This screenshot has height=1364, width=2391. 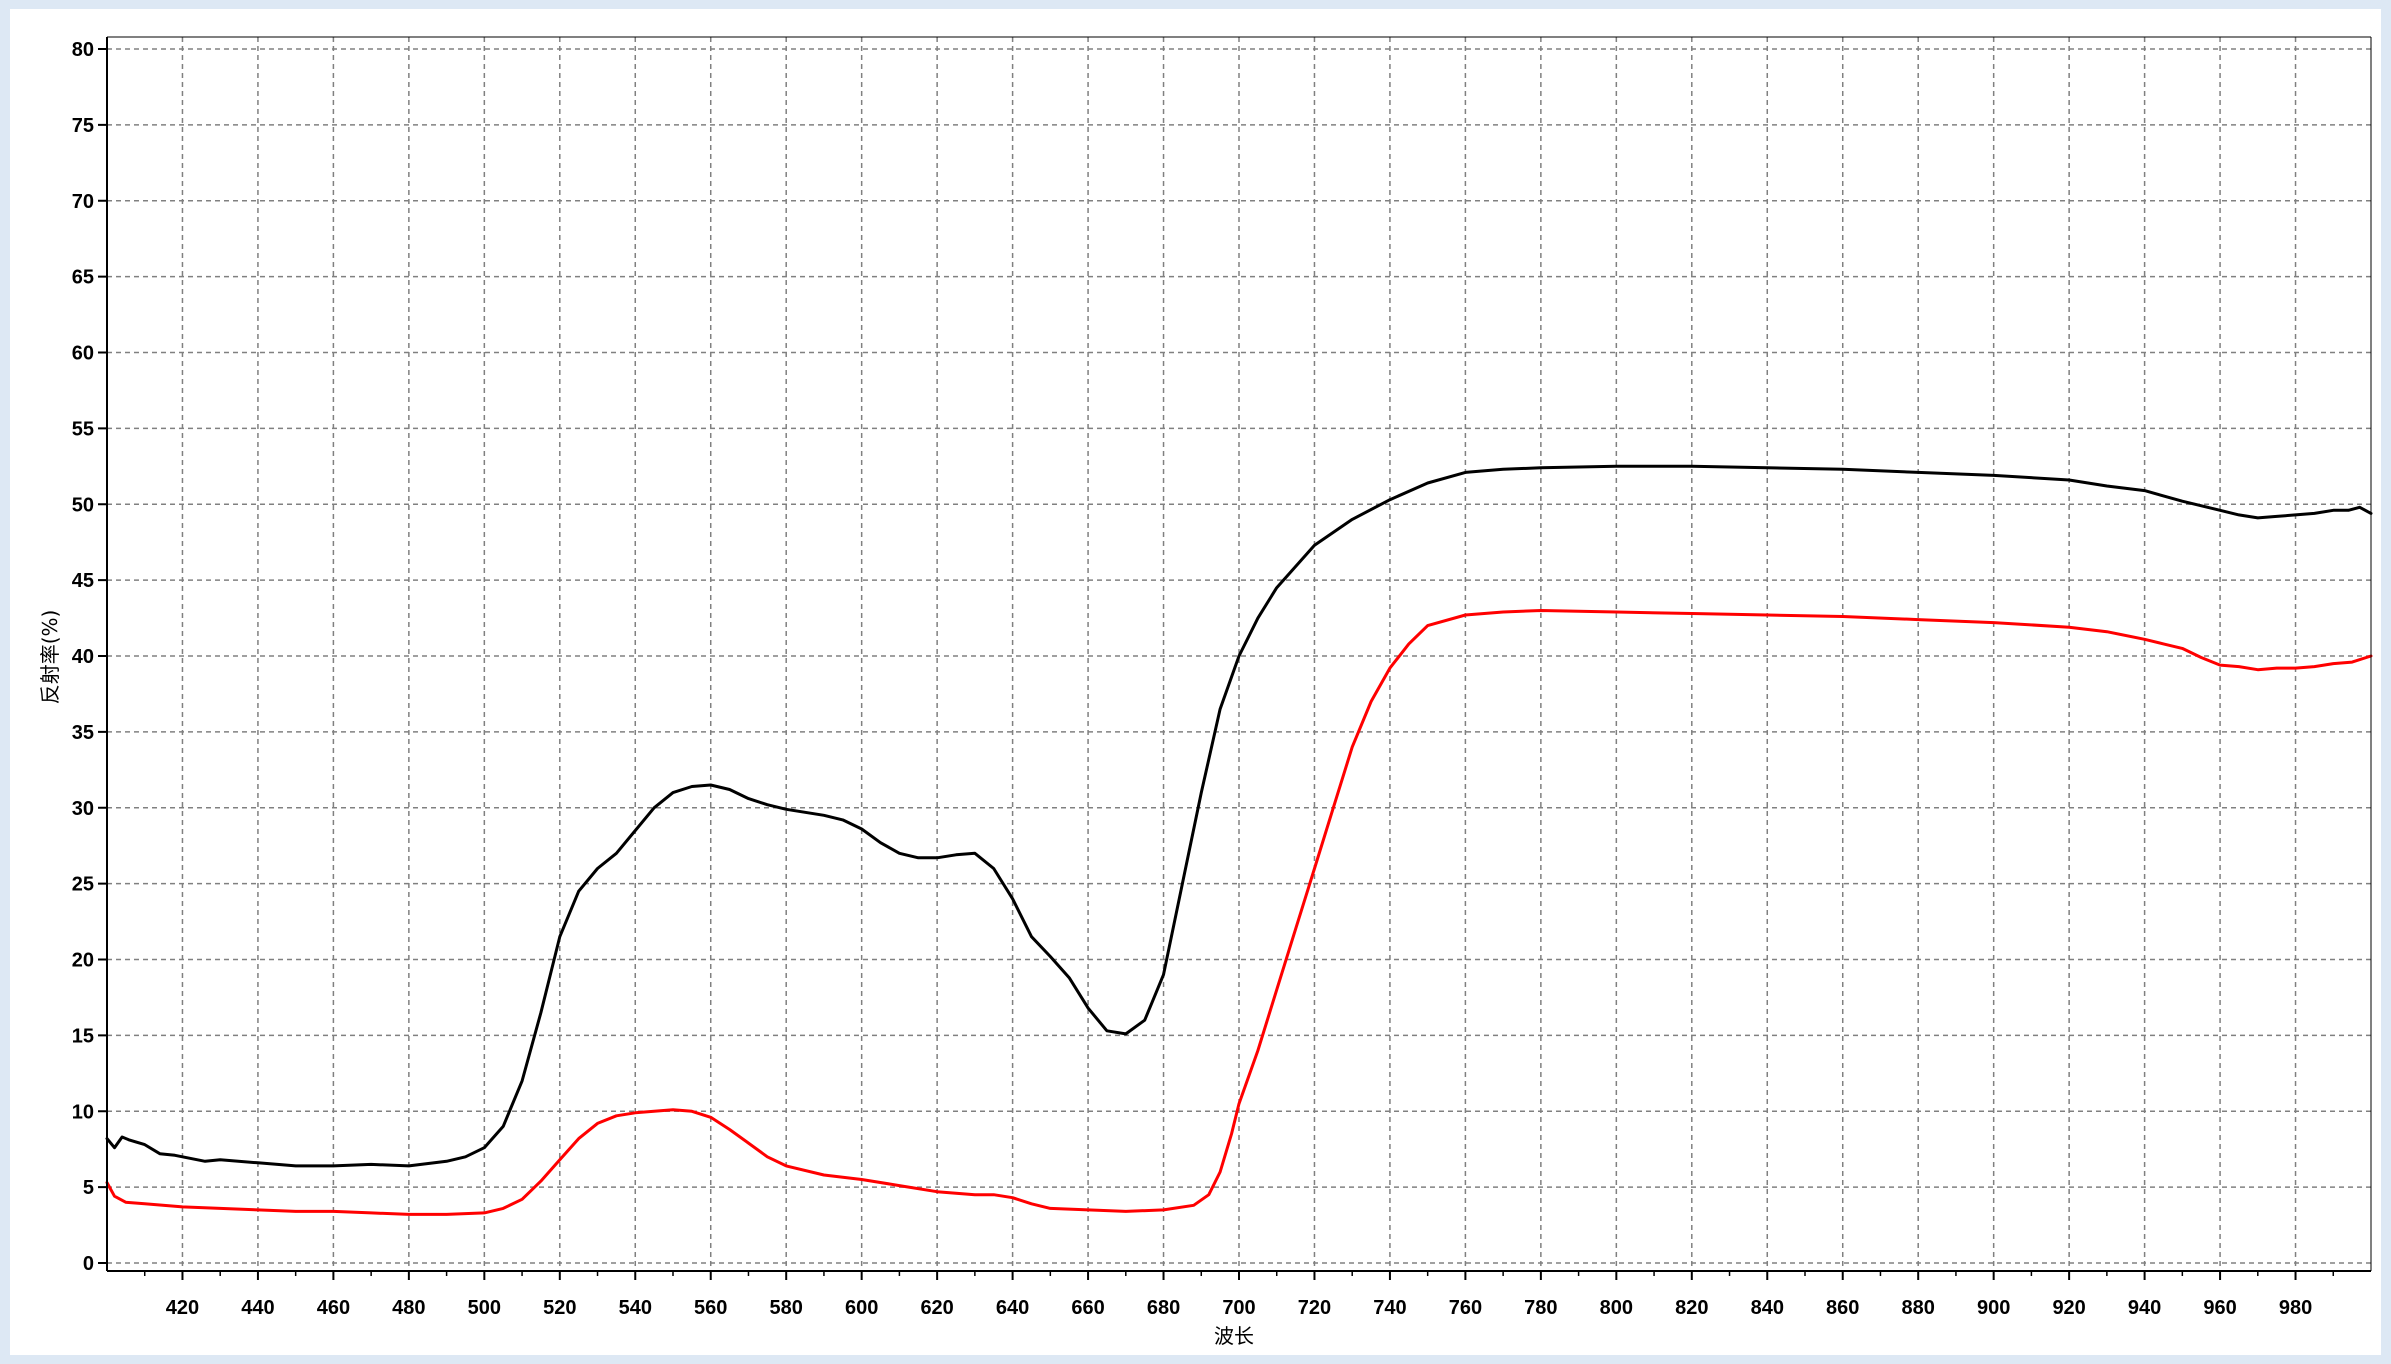 What do you see at coordinates (83, 733) in the screenshot?
I see `y-tick-label: 35` at bounding box center [83, 733].